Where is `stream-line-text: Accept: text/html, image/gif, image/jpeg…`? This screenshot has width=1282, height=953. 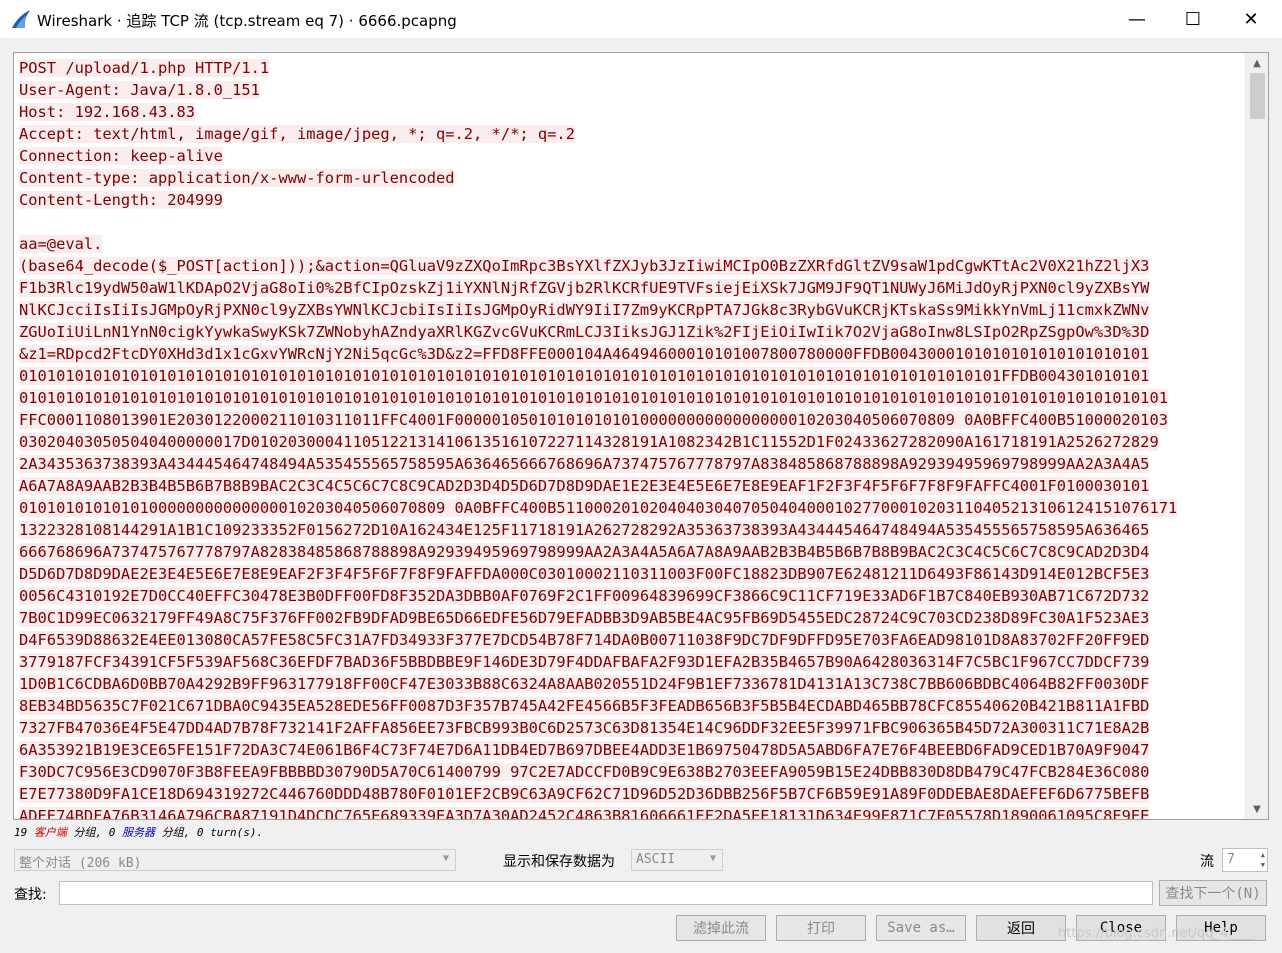 stream-line-text: Accept: text/html, image/gif, image/jpeg… is located at coordinates (297, 134).